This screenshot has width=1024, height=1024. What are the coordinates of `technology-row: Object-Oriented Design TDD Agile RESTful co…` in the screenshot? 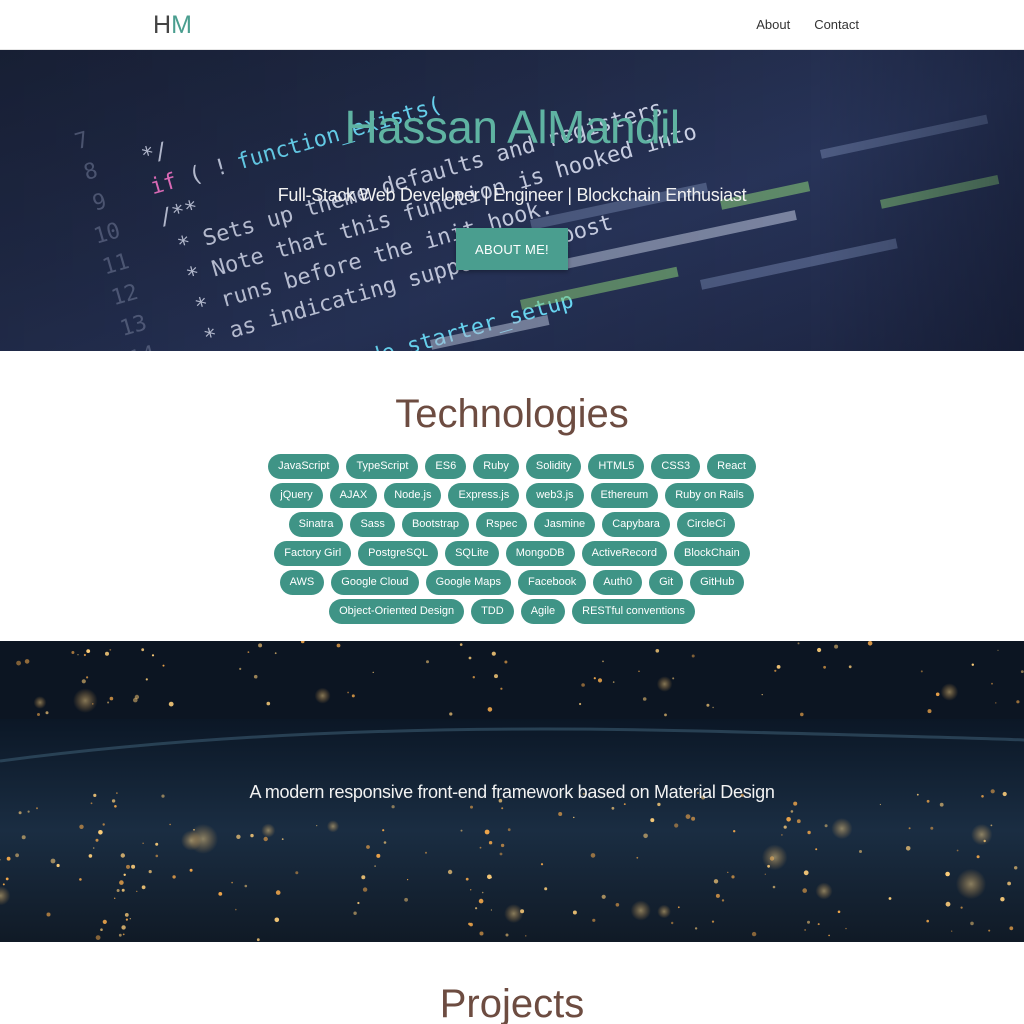 It's located at (512, 611).